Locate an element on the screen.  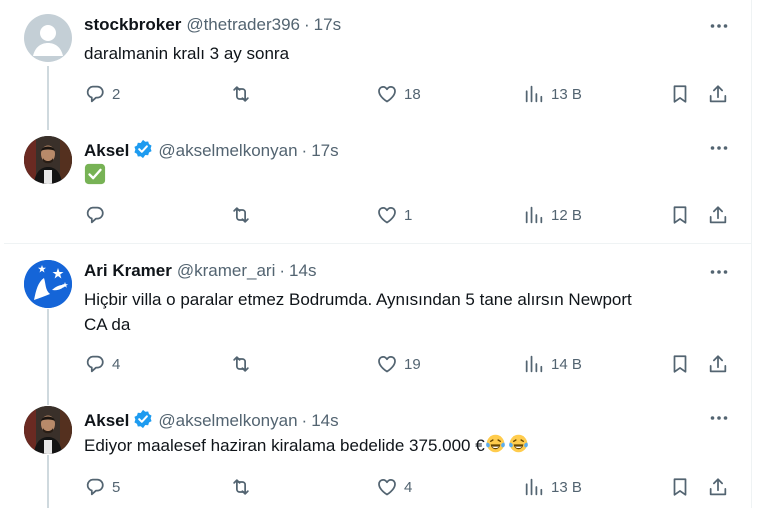
action-bar: 5 4 13 B is located at coordinates (409, 488).